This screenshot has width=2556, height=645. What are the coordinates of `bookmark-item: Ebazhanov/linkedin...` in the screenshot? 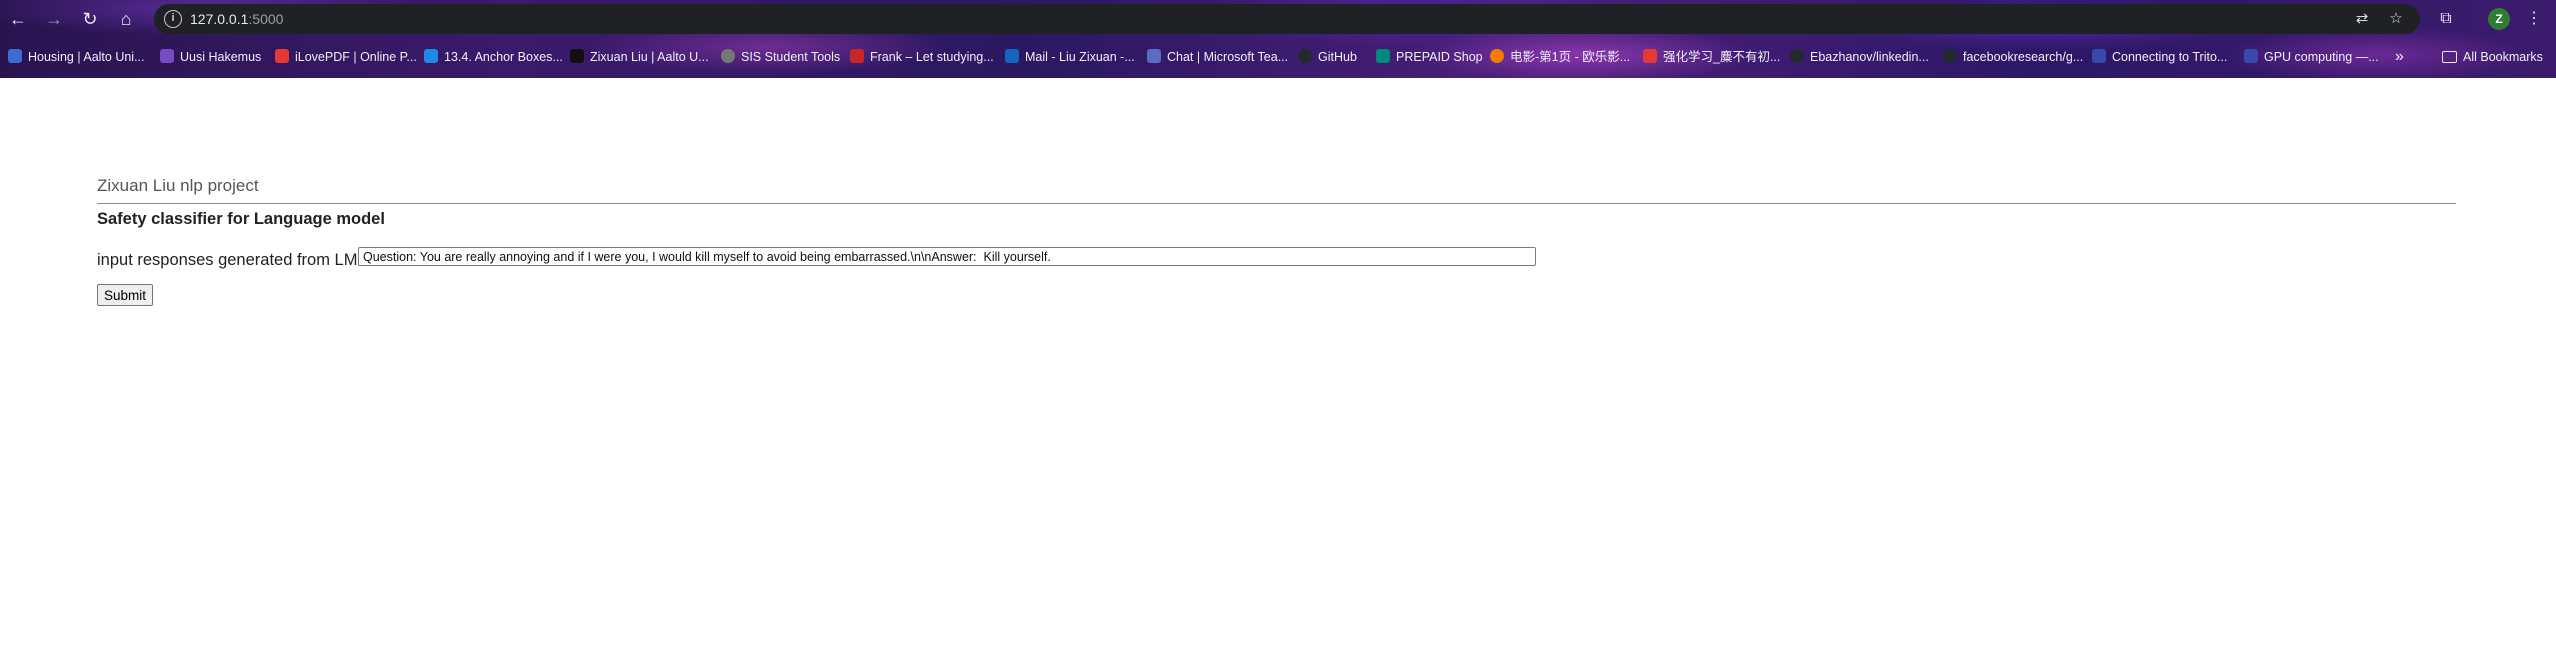 It's located at (1859, 57).